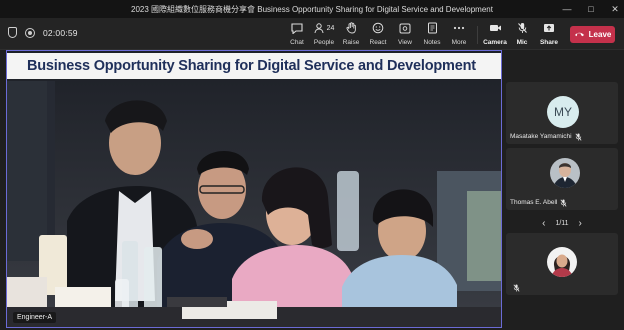 The image size is (624, 330). Describe the element at coordinates (351, 42) in the screenshot. I see `raise-label: Raise` at that location.